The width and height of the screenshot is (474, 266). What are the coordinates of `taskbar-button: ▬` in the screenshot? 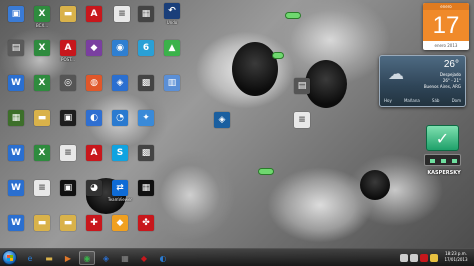 It's located at (49, 258).